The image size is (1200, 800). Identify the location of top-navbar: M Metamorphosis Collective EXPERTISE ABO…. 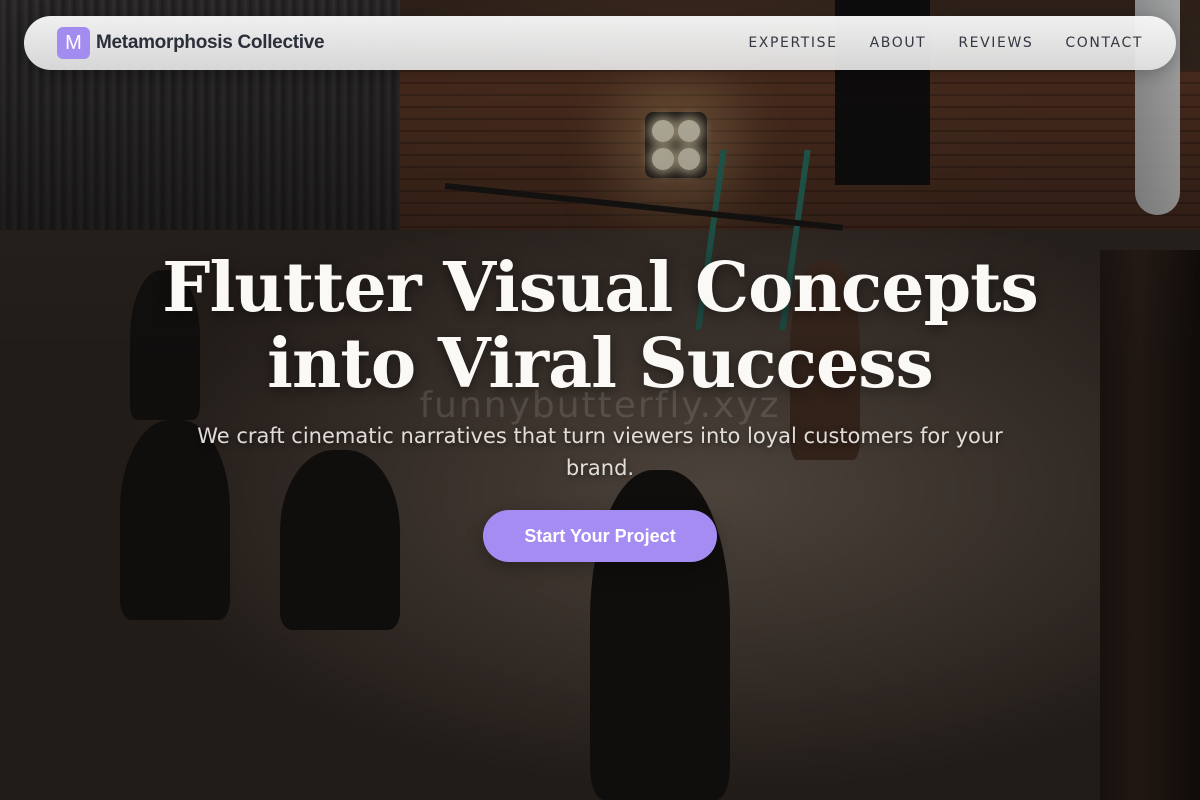
(600, 43).